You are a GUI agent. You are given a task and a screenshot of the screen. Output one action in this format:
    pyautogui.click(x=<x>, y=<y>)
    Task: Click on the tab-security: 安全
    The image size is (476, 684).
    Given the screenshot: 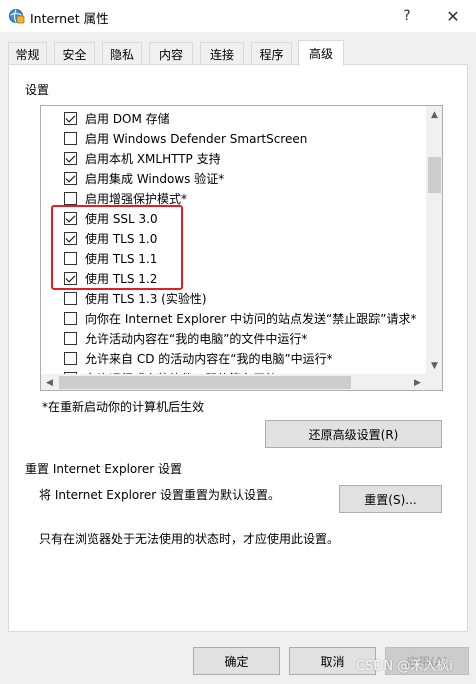 What is the action you would take?
    pyautogui.click(x=74, y=53)
    